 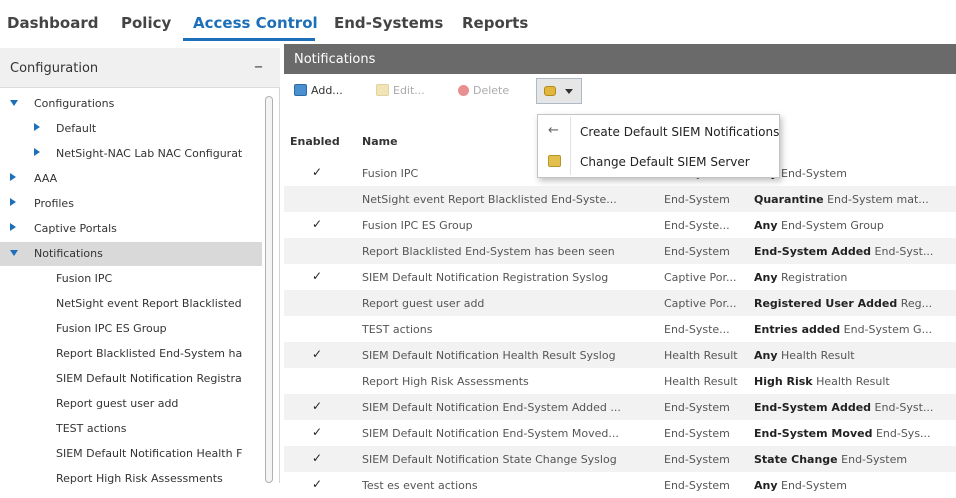 I want to click on change-default-siem-server-item: Change Default SIEM Server, so click(x=658, y=162).